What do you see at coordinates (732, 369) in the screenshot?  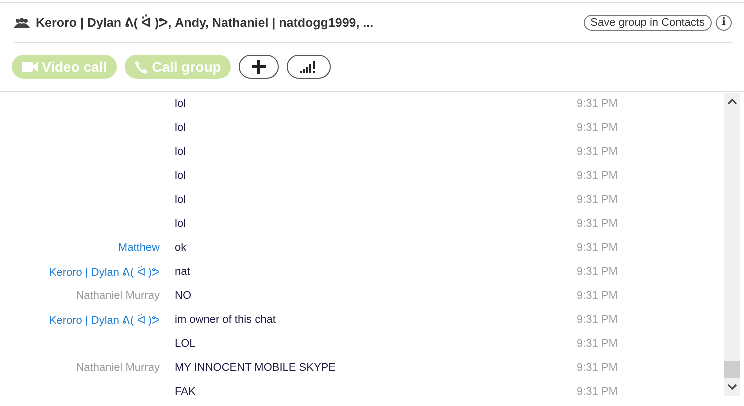 I see `scroll-thumb` at bounding box center [732, 369].